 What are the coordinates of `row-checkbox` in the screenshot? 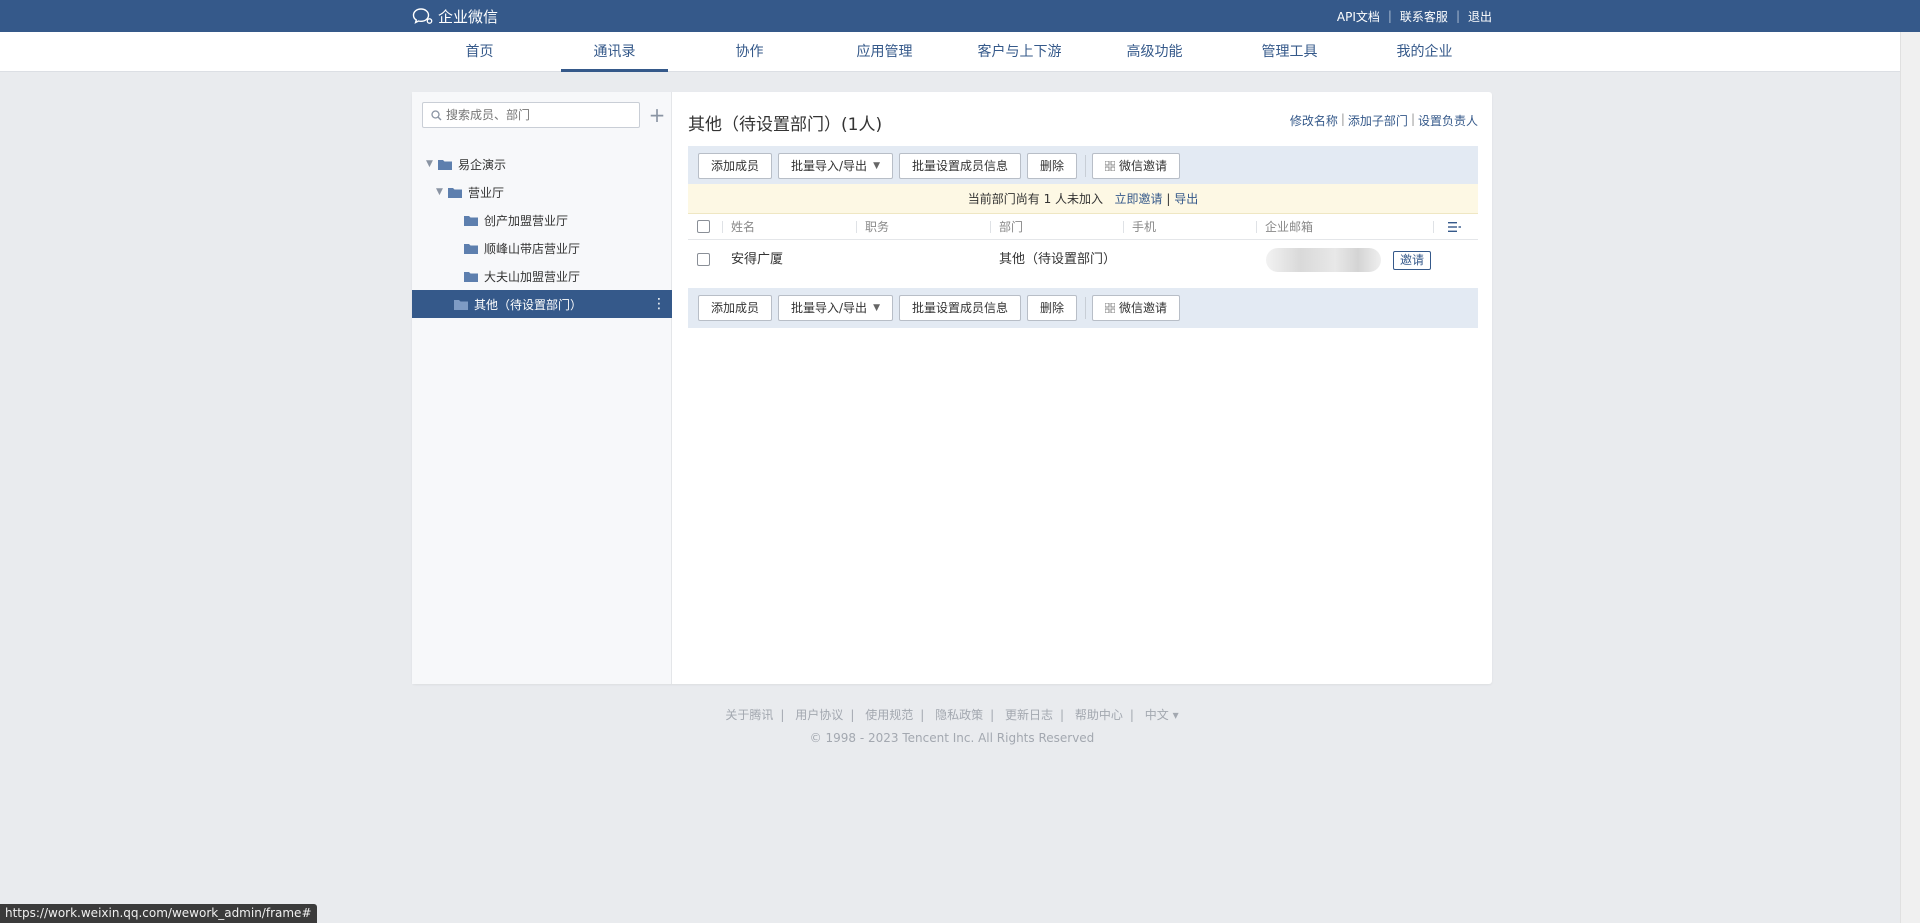 It's located at (703, 259).